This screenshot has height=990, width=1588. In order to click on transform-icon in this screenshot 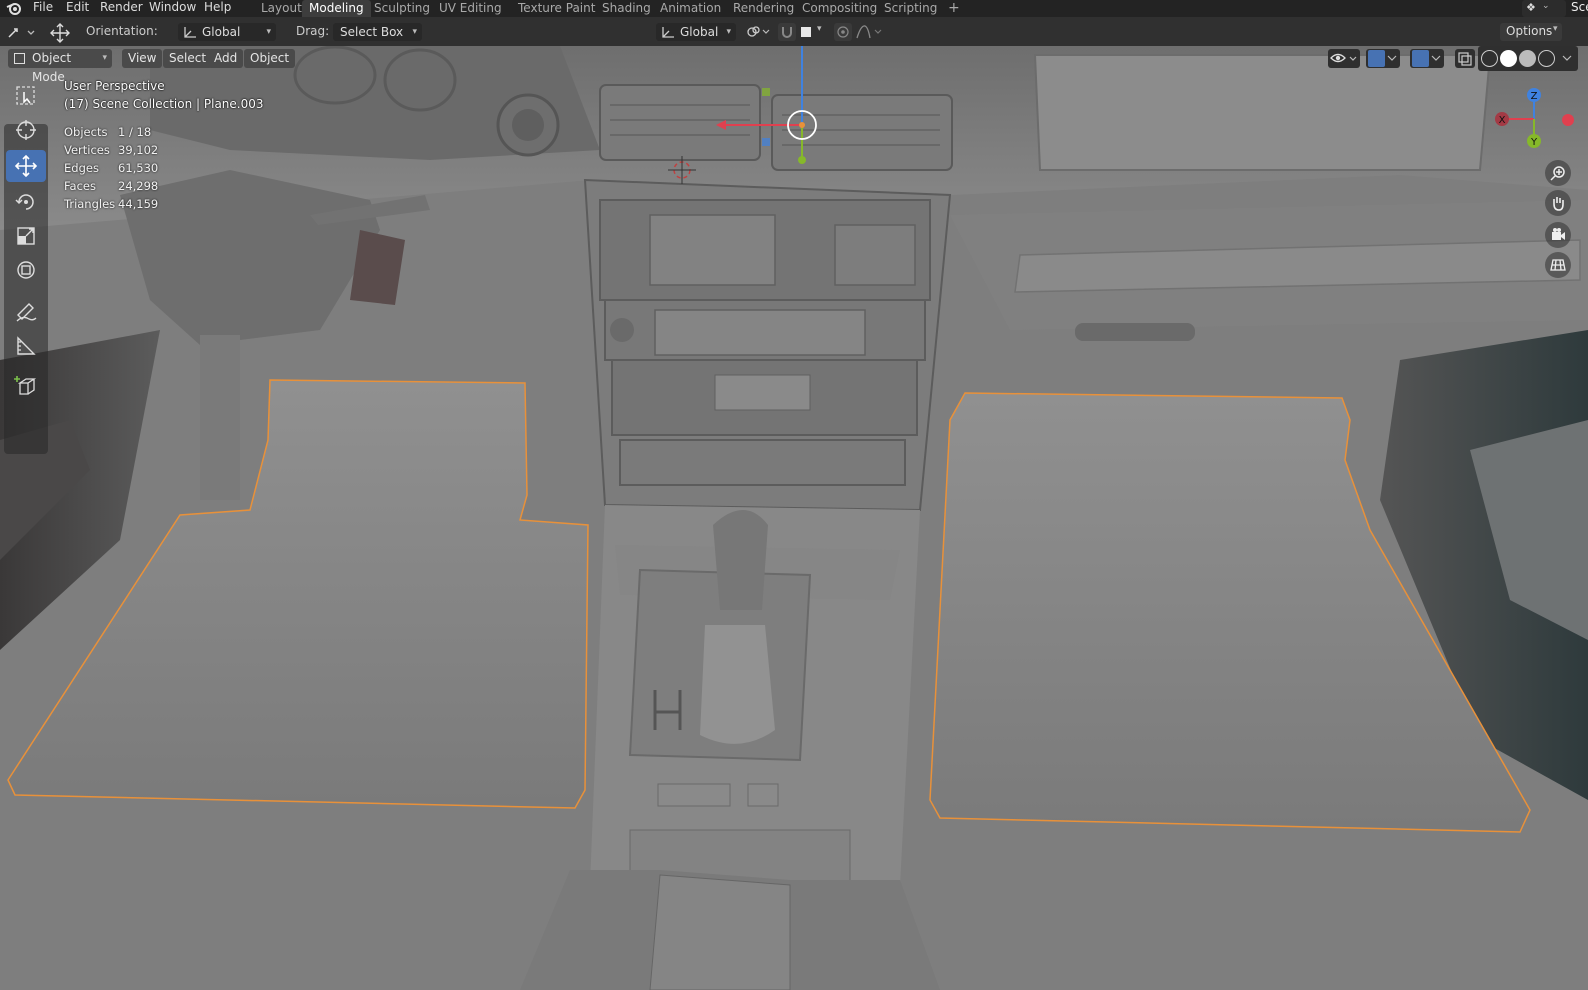, I will do `click(26, 270)`.